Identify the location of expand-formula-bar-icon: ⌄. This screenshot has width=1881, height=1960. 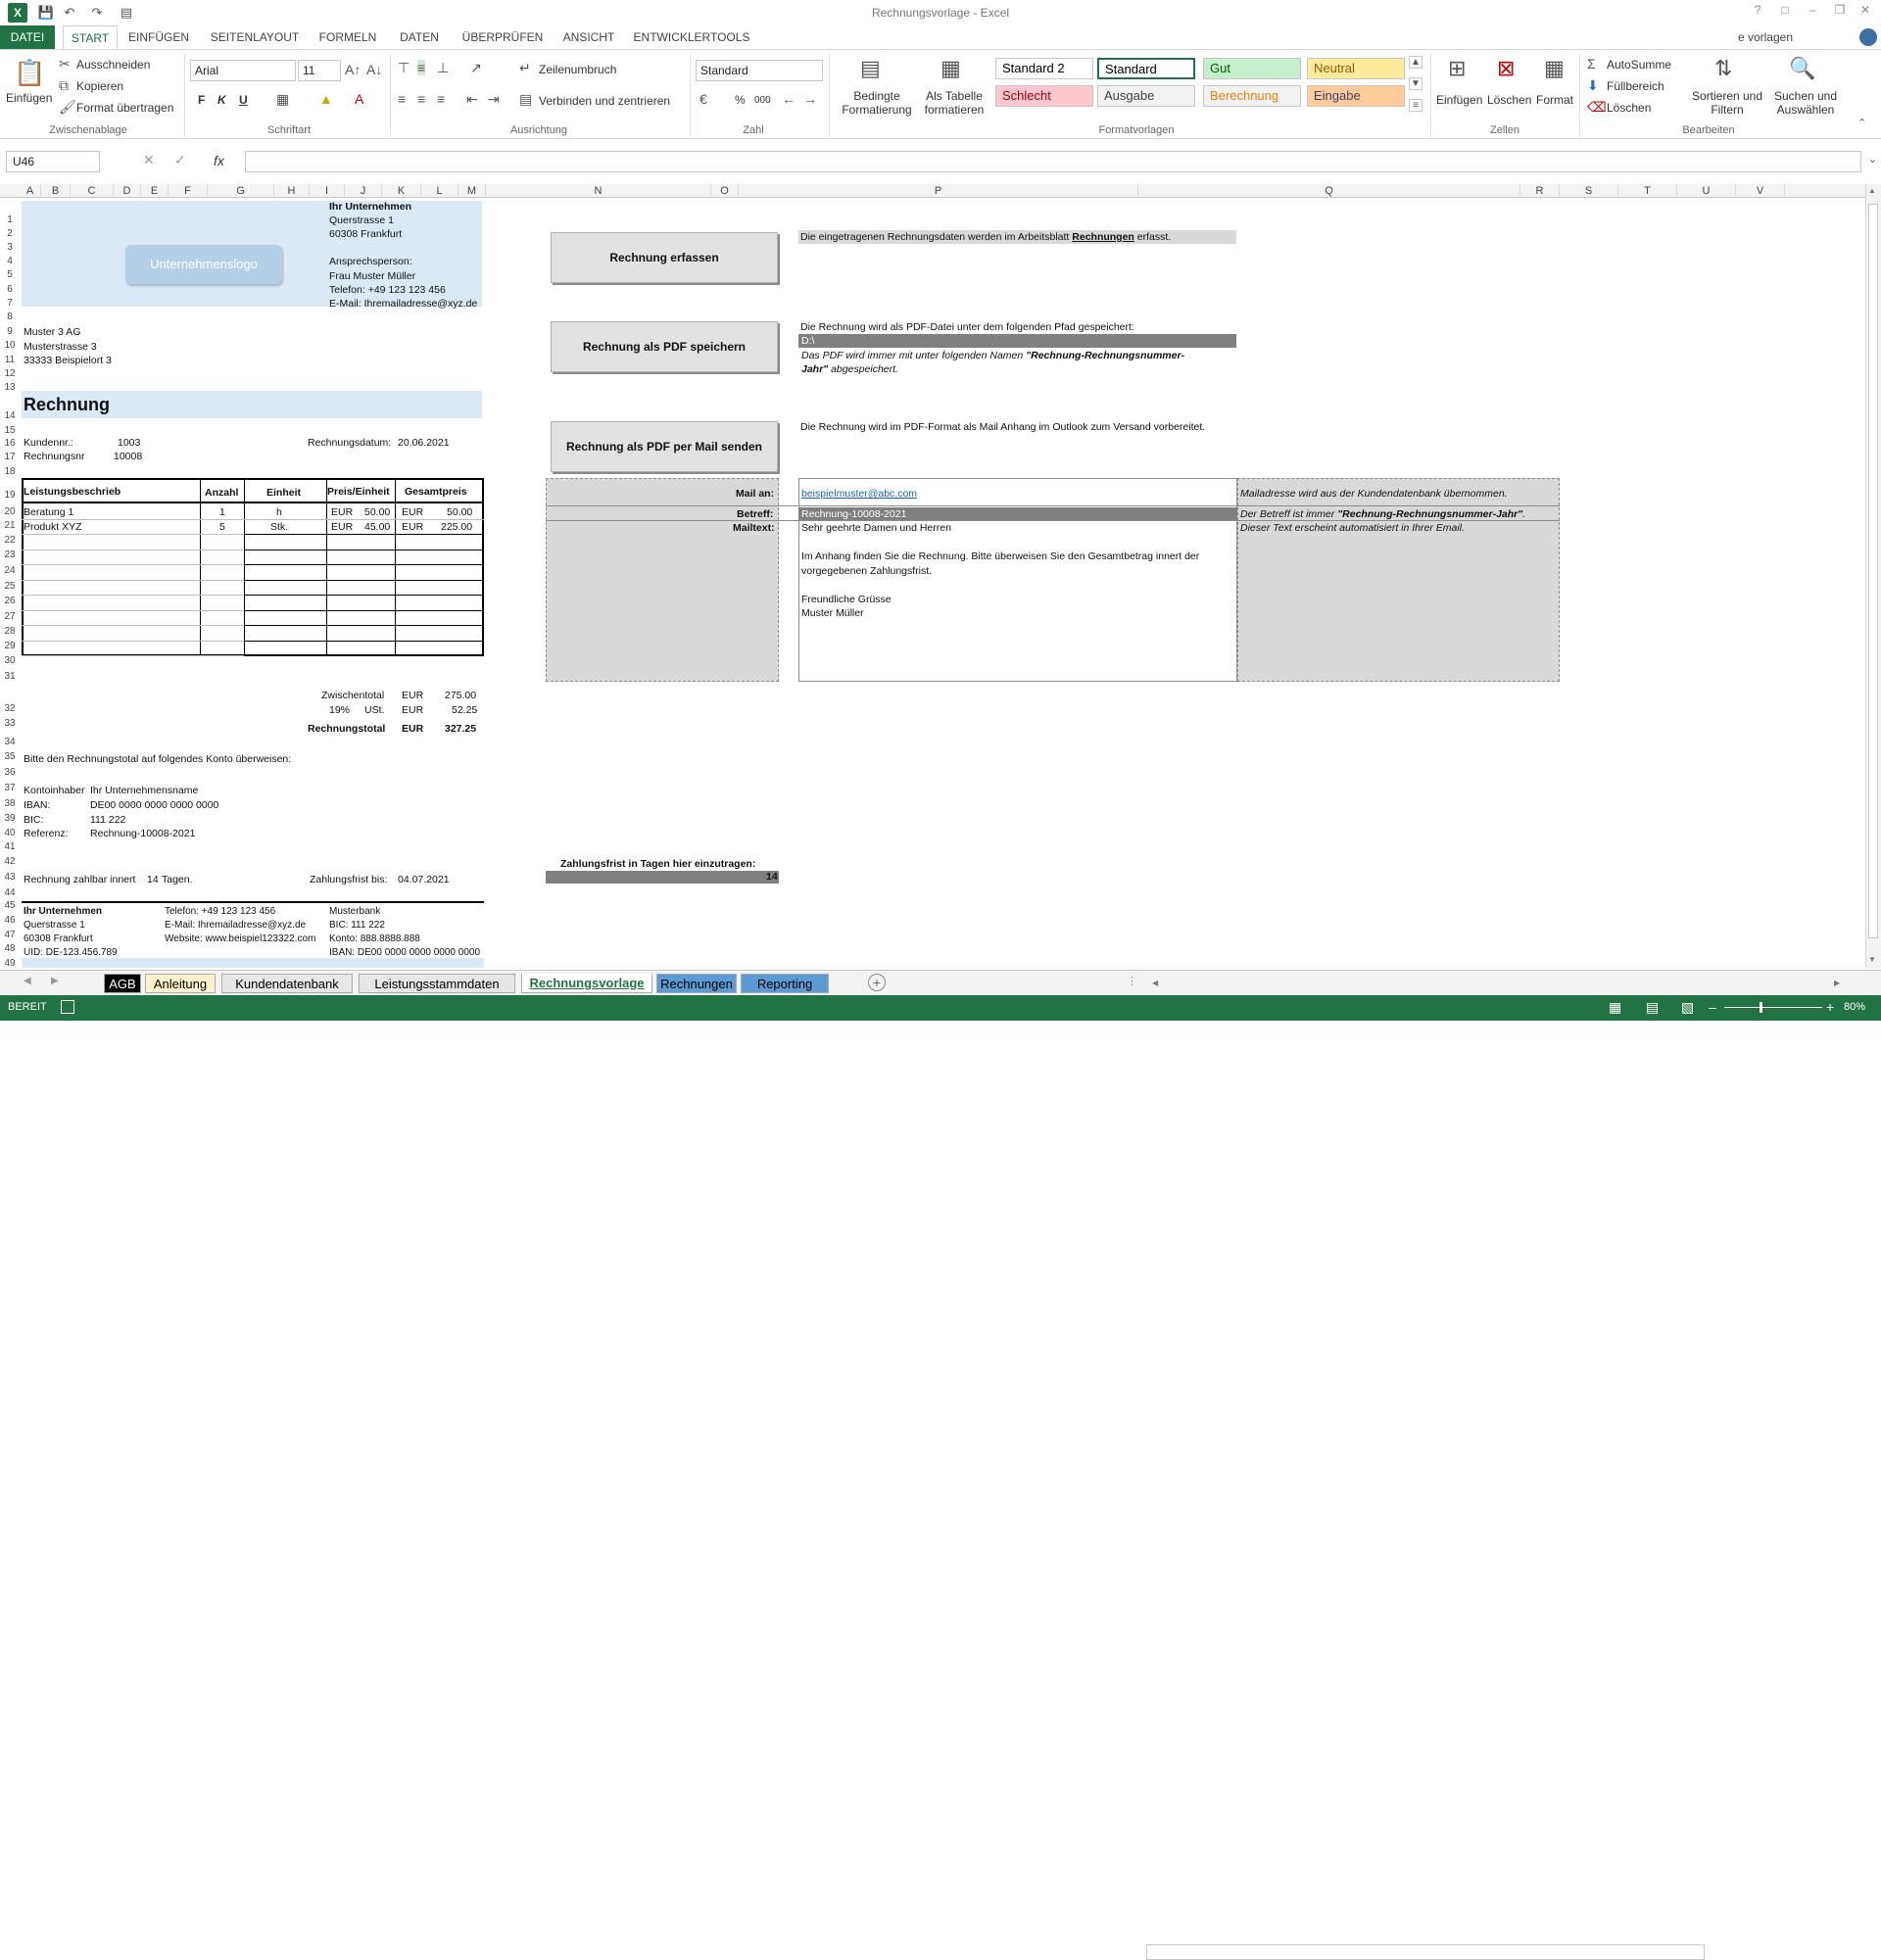
(1872, 159).